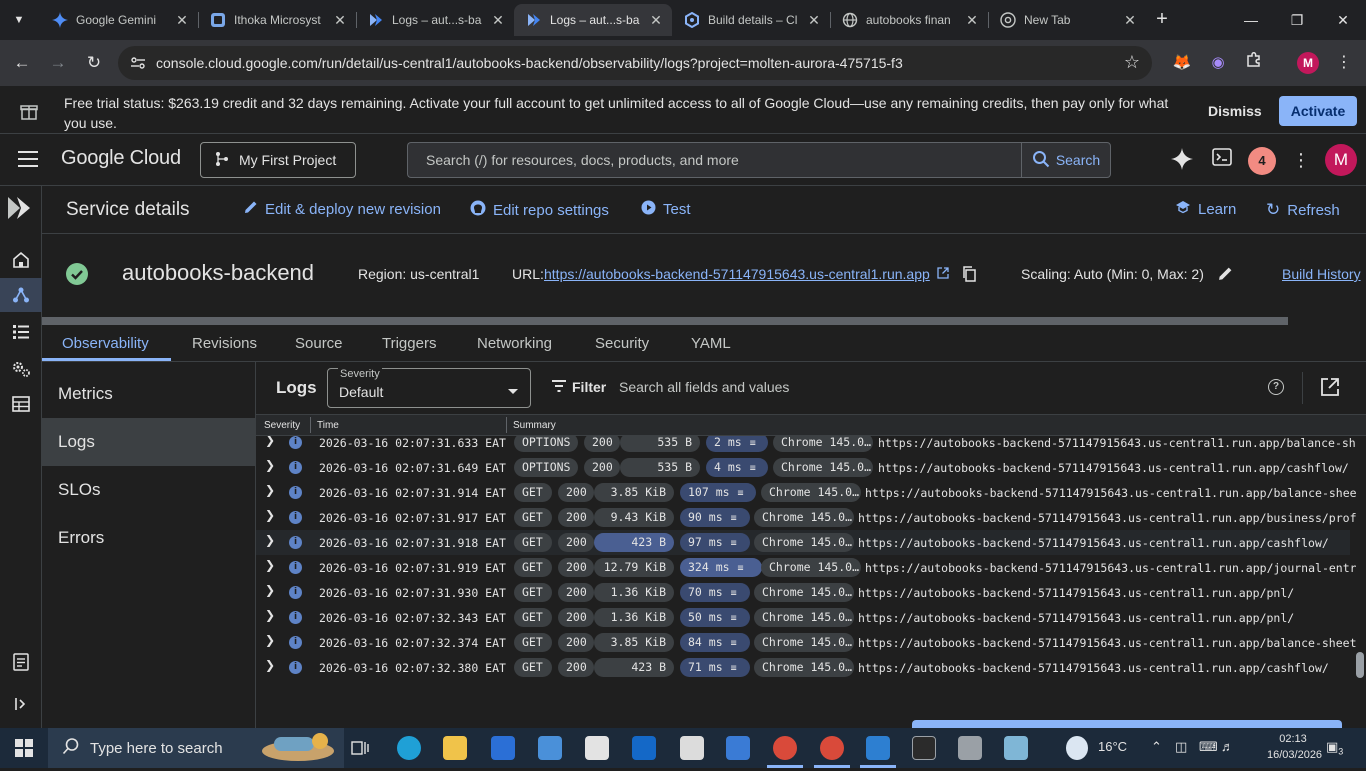  Describe the element at coordinates (148, 442) in the screenshot. I see `side-item-logs: Logs` at that location.